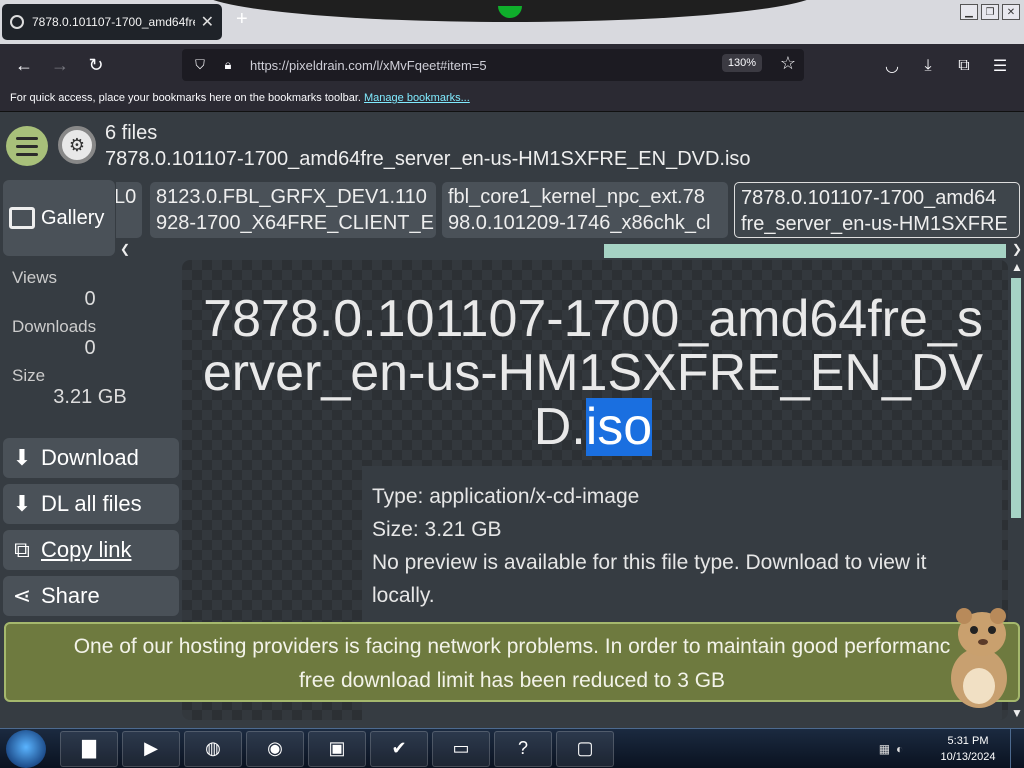  I want to click on windows-taskbar: ▇ ▶ ◍ ◉ ▣ ✔ ▭ ? ▢ ▦ ◐ 5:31 PM 10/13/2024, so click(512, 748).